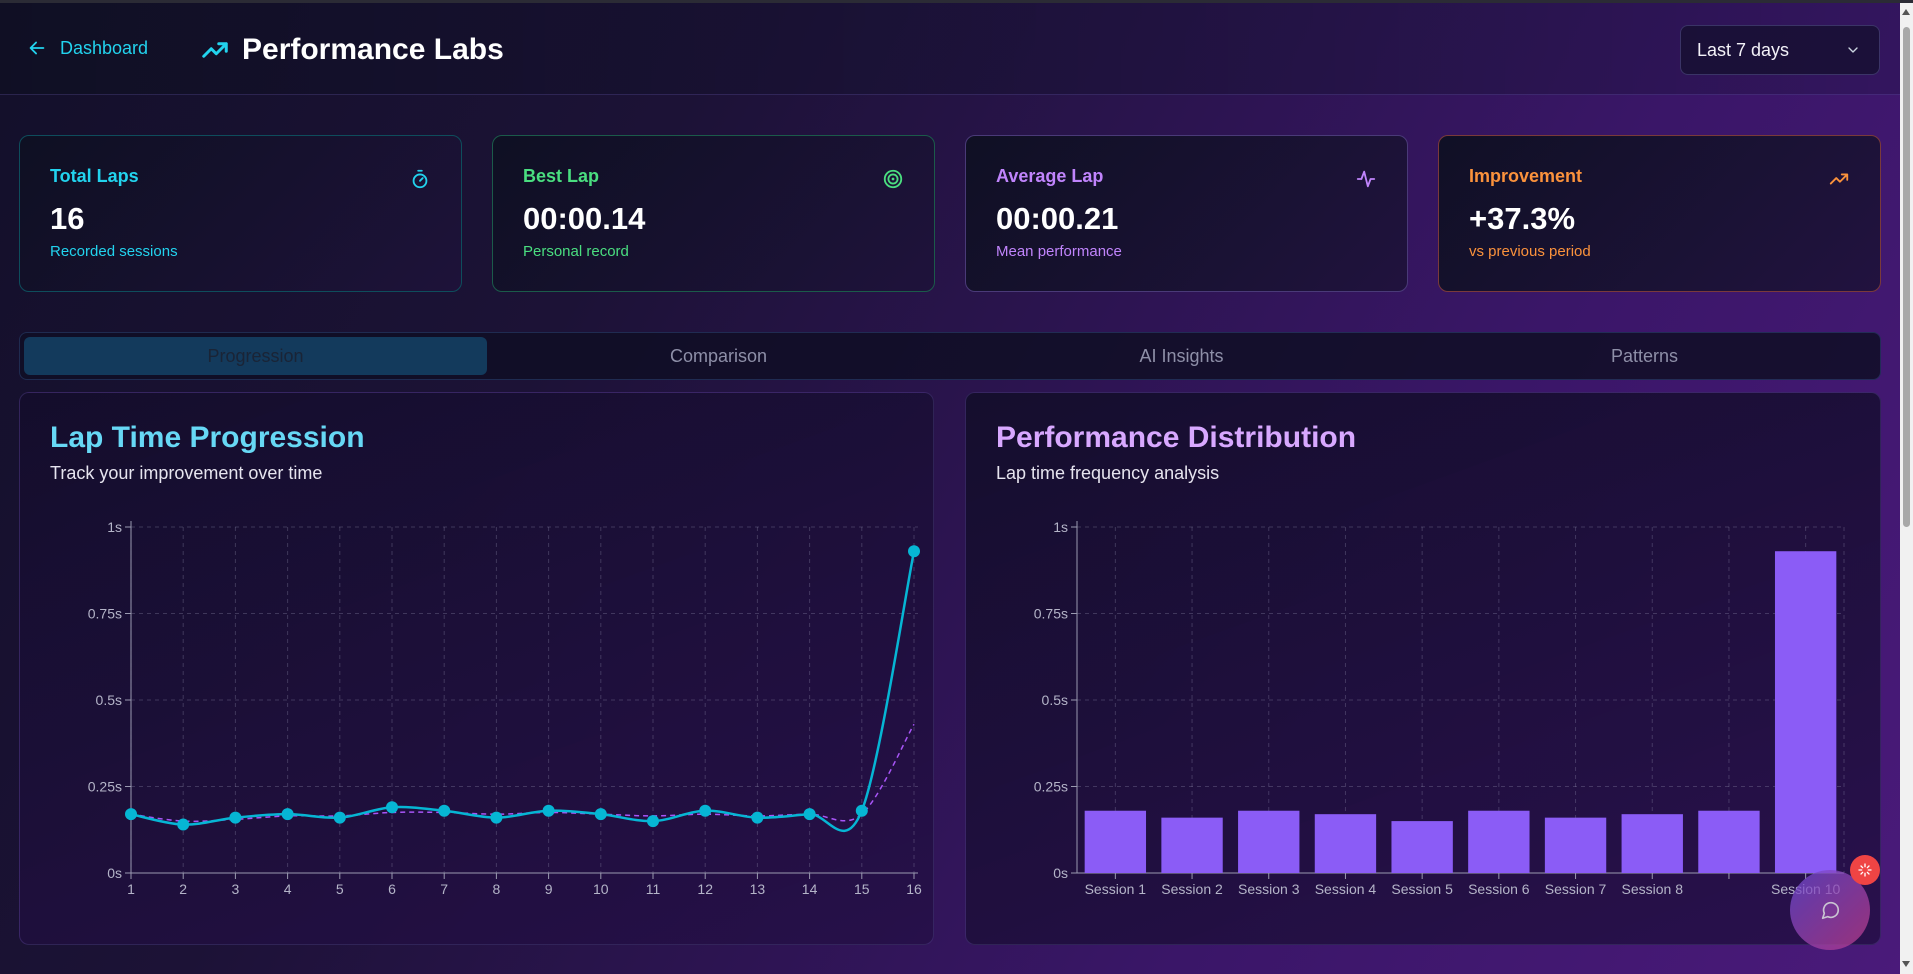 The height and width of the screenshot is (974, 1913). I want to click on page-scrollbar, so click(1906, 488).